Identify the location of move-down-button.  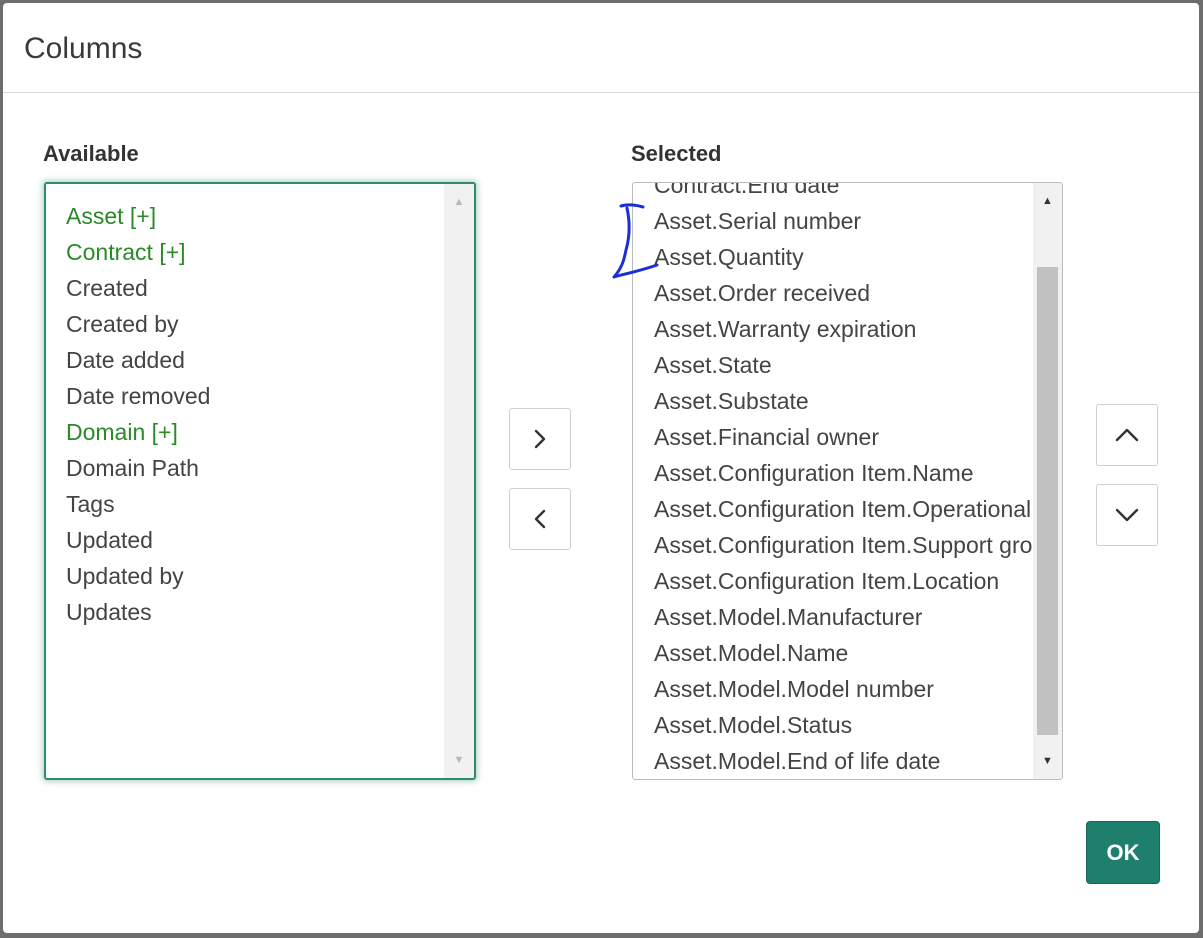
(1127, 515).